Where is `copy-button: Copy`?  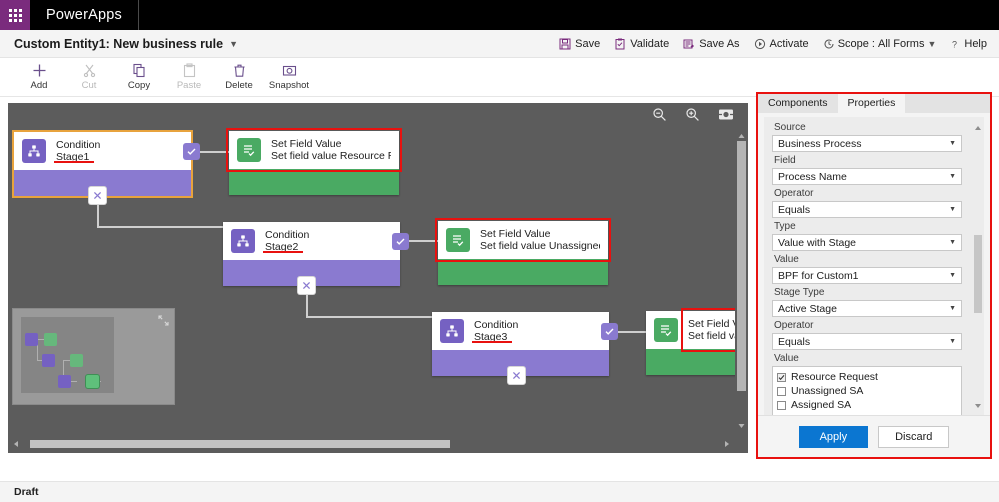 copy-button: Copy is located at coordinates (139, 74).